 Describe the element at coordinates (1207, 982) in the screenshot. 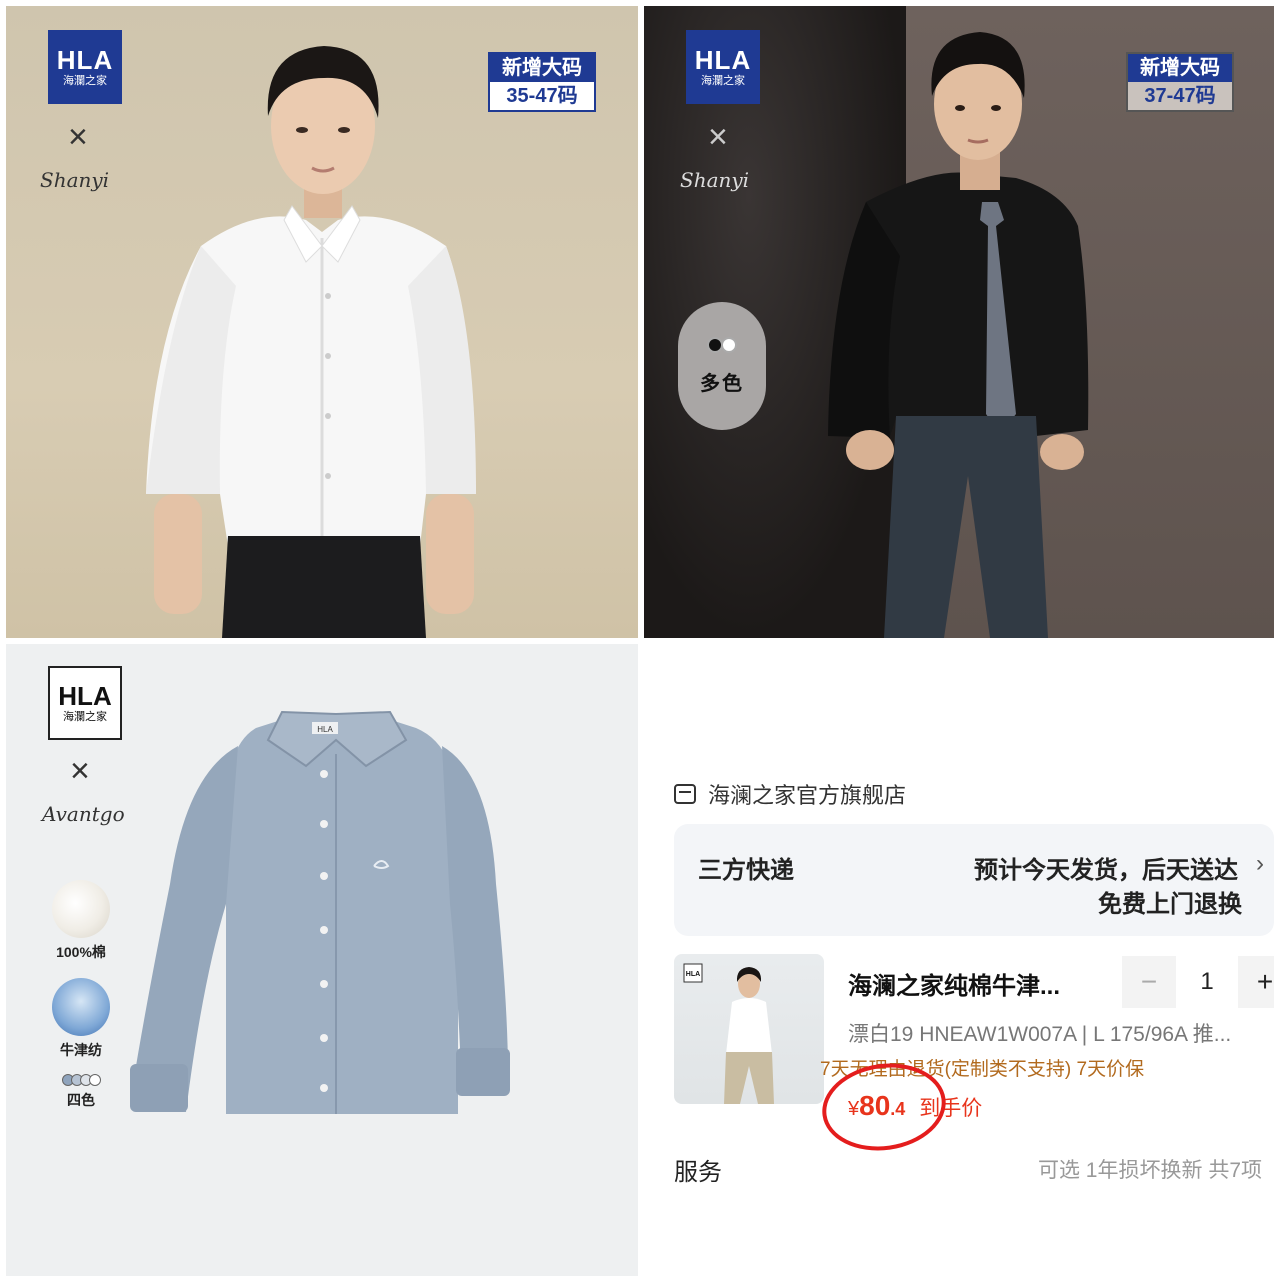

I see `quantity-value: 1` at that location.